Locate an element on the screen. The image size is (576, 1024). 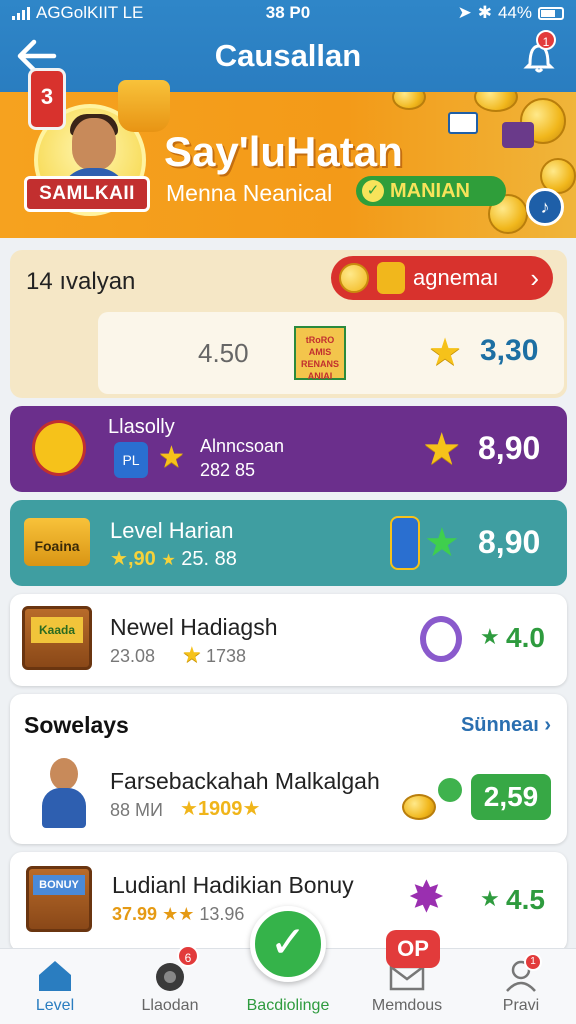
bonus-card-value: 4.5 is located at coordinates (525, 899).